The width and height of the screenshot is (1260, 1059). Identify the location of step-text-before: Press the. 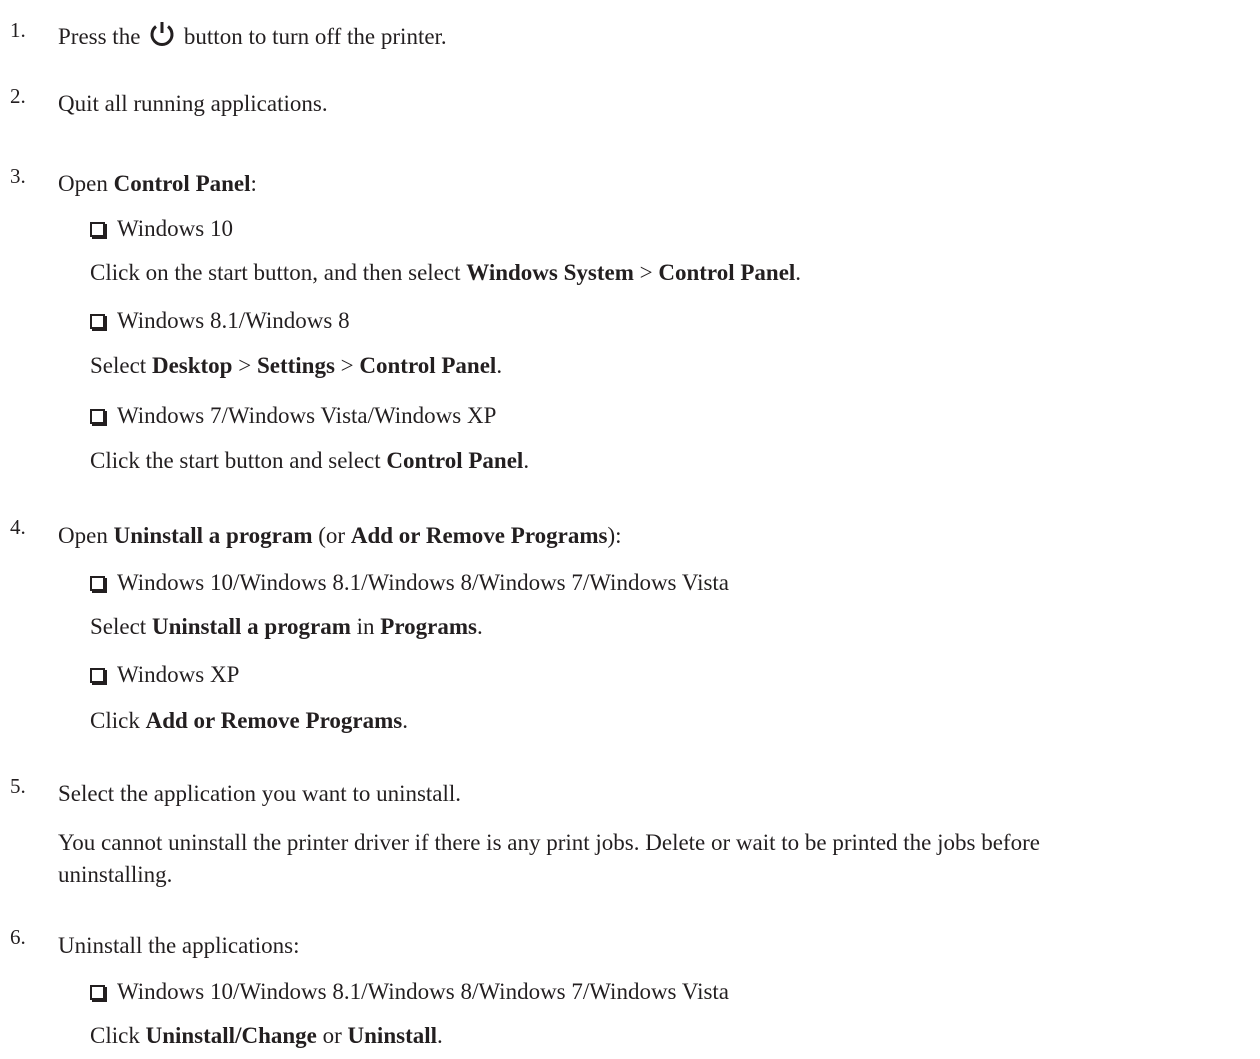
(99, 36).